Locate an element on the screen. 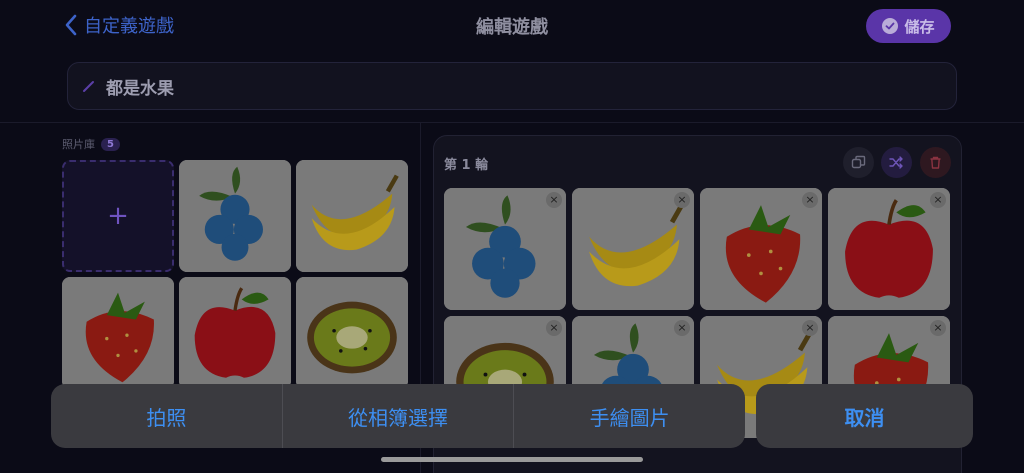 Image resolution: width=1024 pixels, height=473 pixels. save-button: 儲存 is located at coordinates (908, 26).